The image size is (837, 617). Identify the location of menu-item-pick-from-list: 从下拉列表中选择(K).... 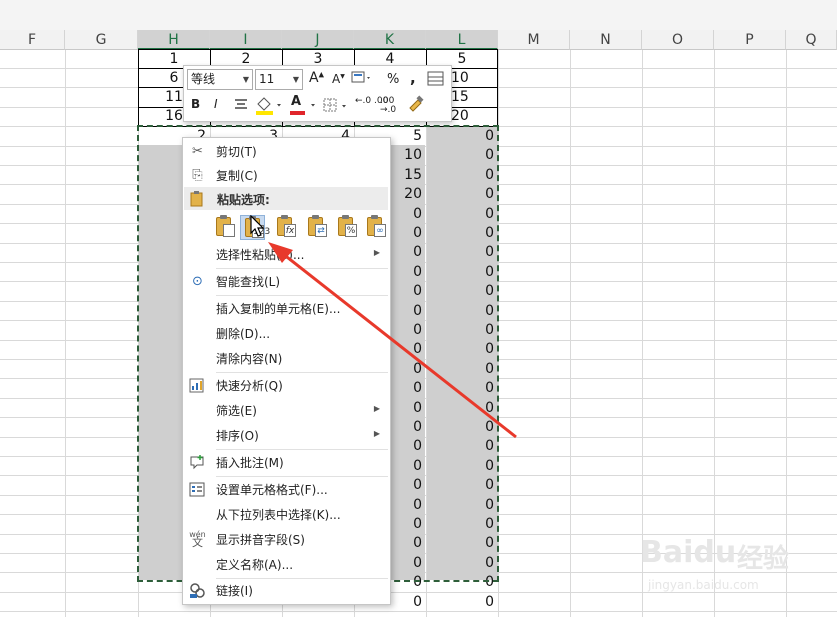
(285, 514).